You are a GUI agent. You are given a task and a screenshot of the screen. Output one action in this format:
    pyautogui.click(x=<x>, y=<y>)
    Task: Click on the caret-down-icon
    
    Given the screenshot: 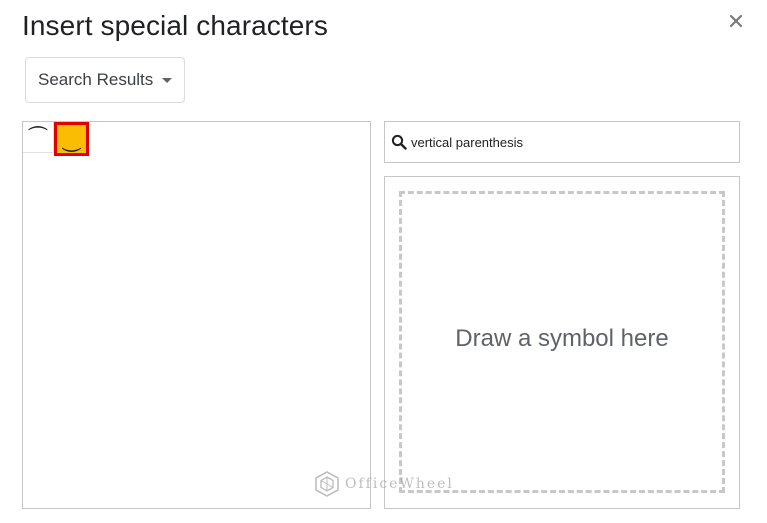 What is the action you would take?
    pyautogui.click(x=167, y=80)
    